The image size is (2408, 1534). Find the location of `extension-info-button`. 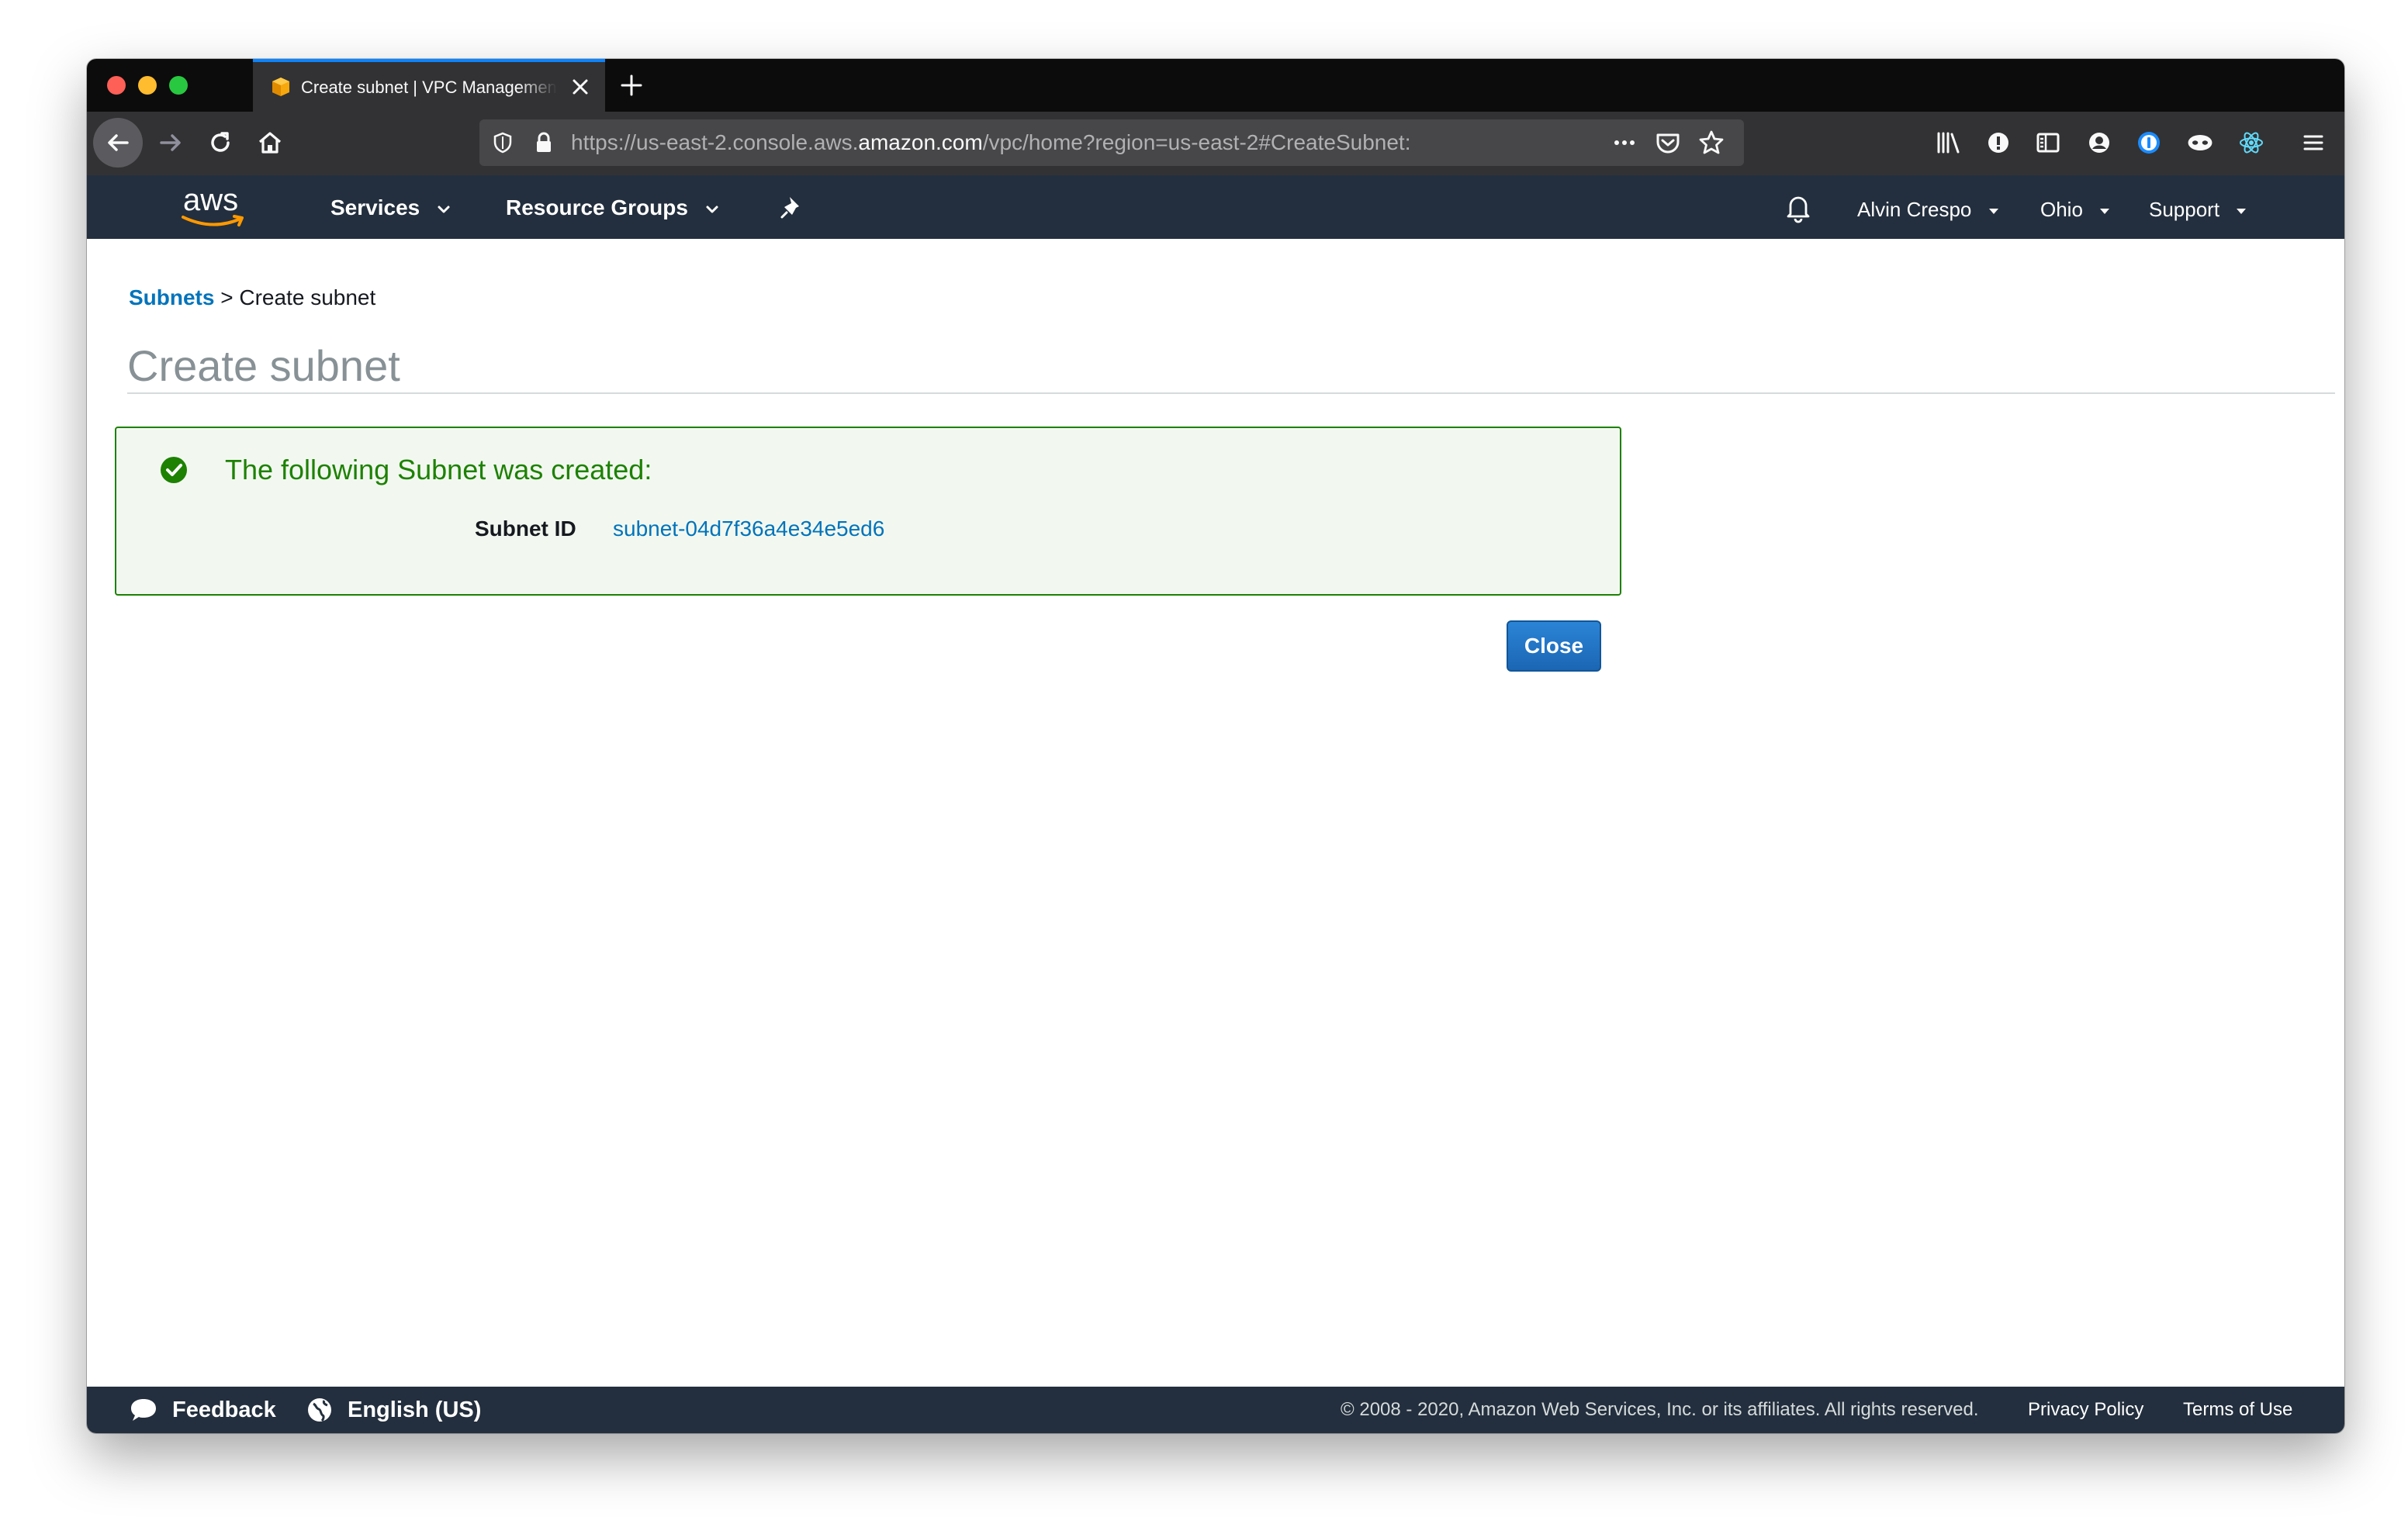

extension-info-button is located at coordinates (1998, 142).